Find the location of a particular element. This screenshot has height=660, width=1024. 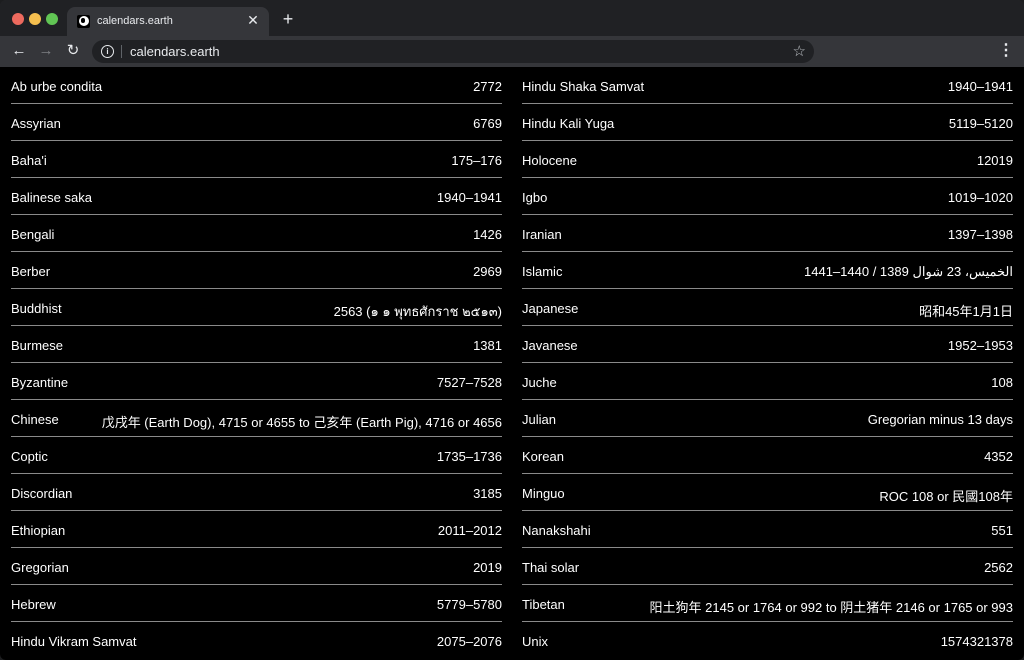

calendar-row: Thai solar 2562 is located at coordinates (767, 566).